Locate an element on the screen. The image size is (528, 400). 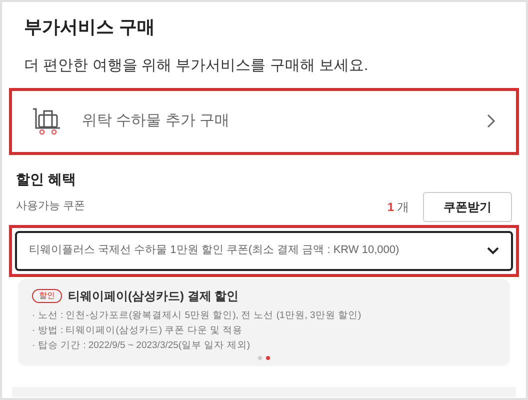
promo-detail: · 방법 : 티웨이페이(삼성카드) 쿠폰 다운 및 적용 is located at coordinates (138, 330).